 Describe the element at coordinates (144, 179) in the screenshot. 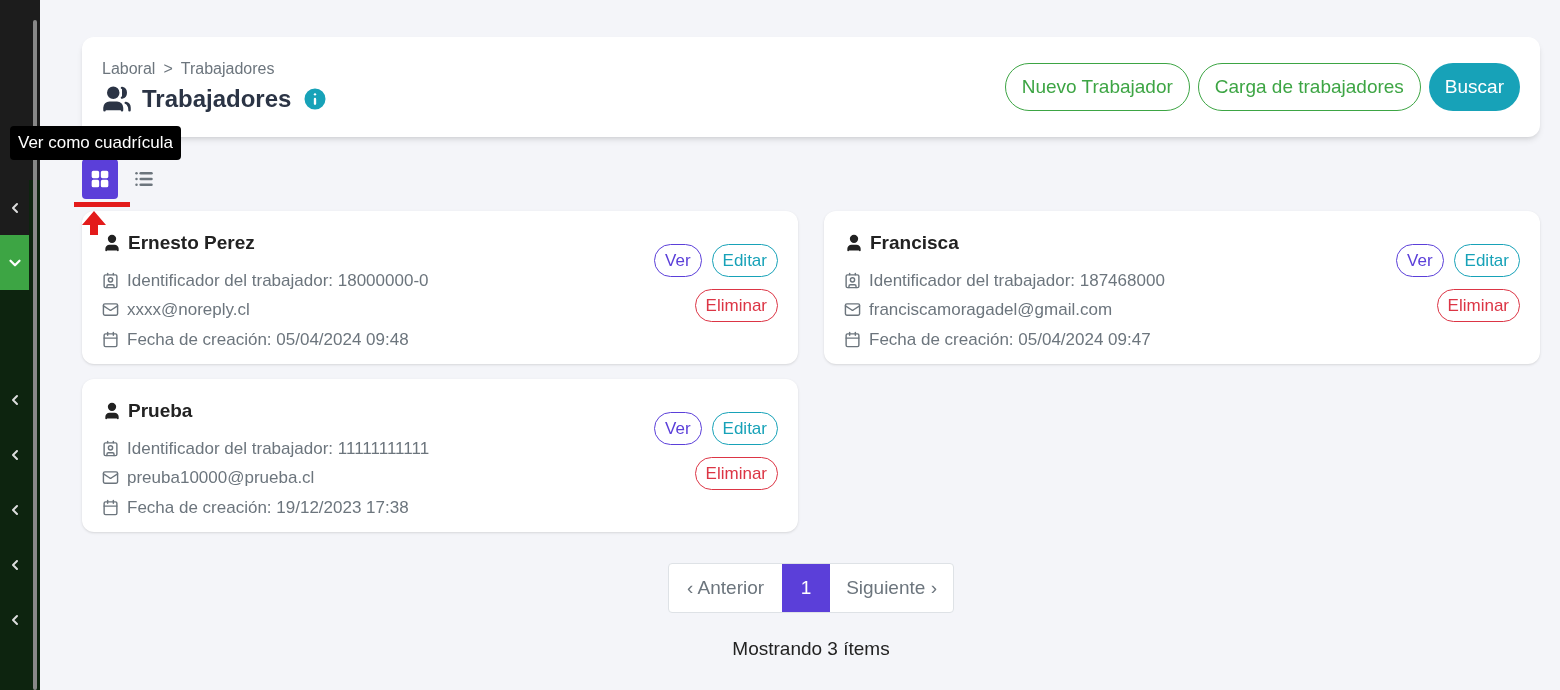

I see `list-icon` at that location.